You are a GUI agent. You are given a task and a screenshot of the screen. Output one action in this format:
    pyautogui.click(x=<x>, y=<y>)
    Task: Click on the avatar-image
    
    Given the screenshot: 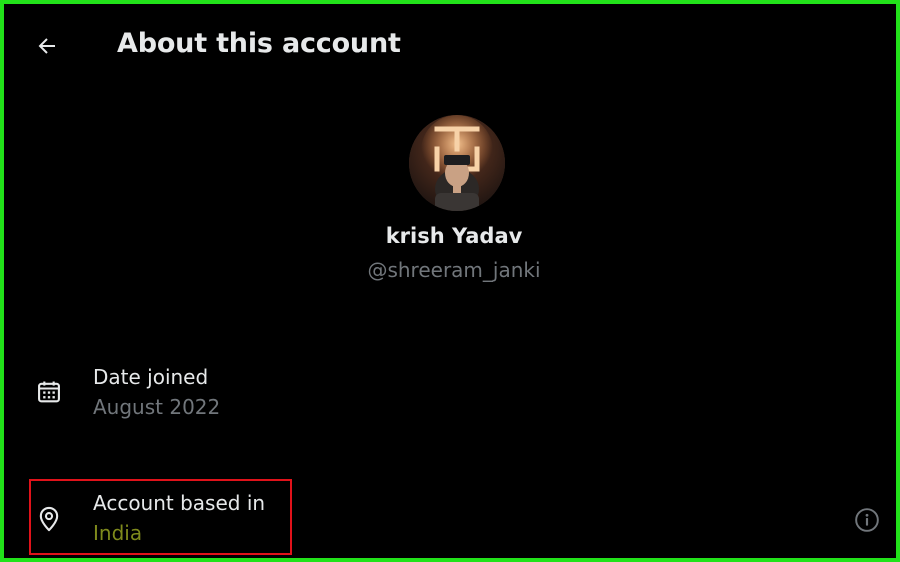 What is the action you would take?
    pyautogui.click(x=457, y=163)
    